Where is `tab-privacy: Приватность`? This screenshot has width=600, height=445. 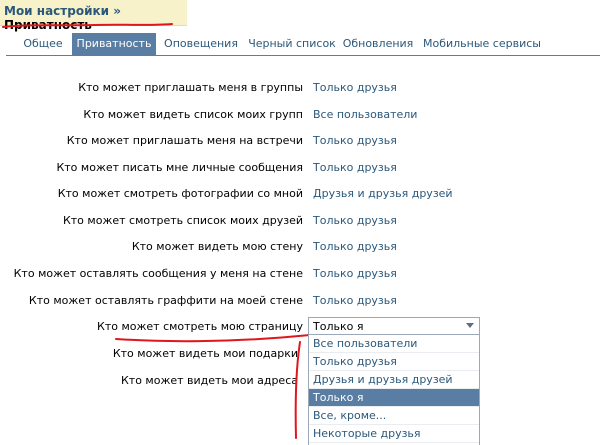 tab-privacy: Приватность is located at coordinates (114, 44).